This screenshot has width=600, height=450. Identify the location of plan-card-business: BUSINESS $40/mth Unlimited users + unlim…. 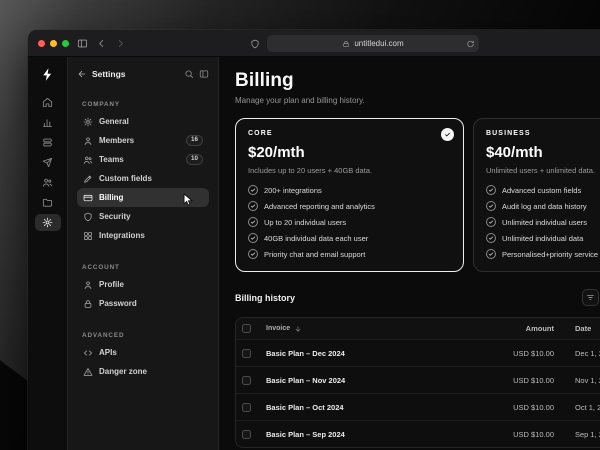
(536, 195).